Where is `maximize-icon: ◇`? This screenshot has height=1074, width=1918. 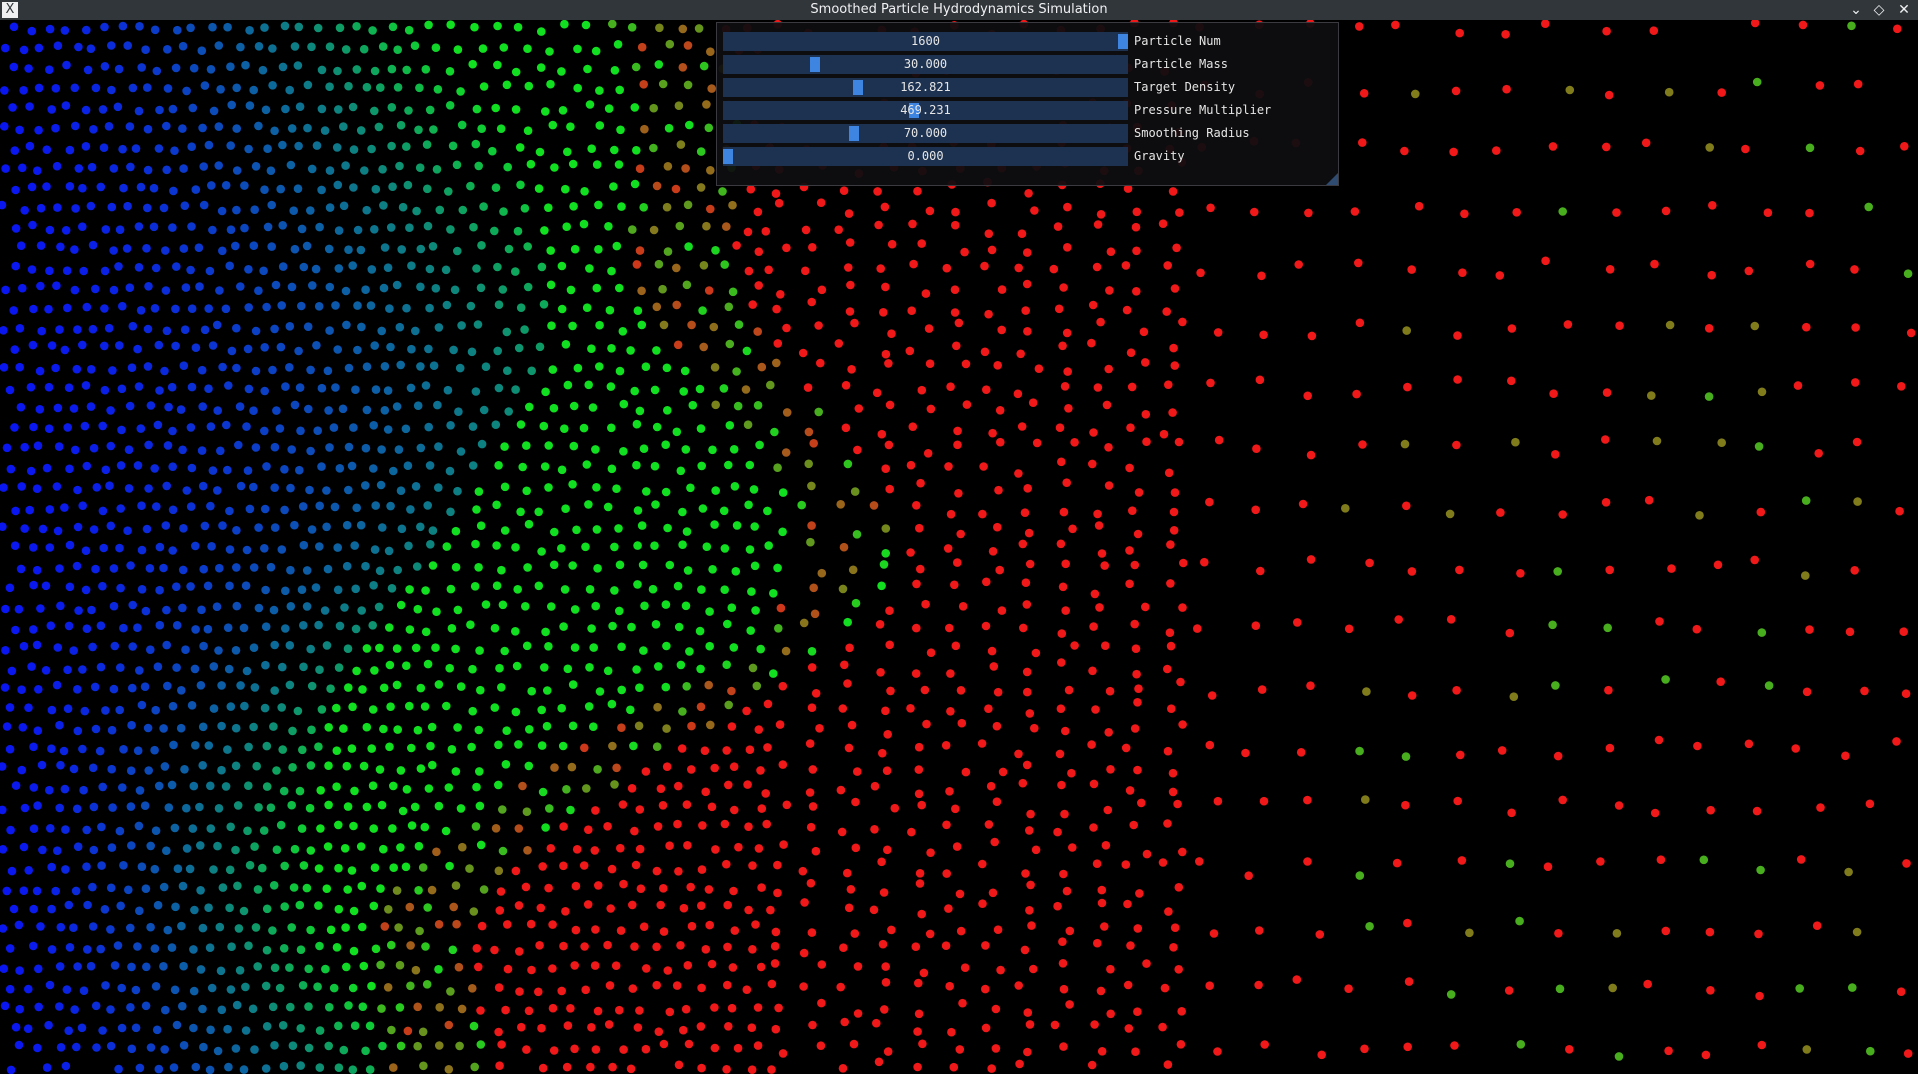 maximize-icon: ◇ is located at coordinates (1879, 10).